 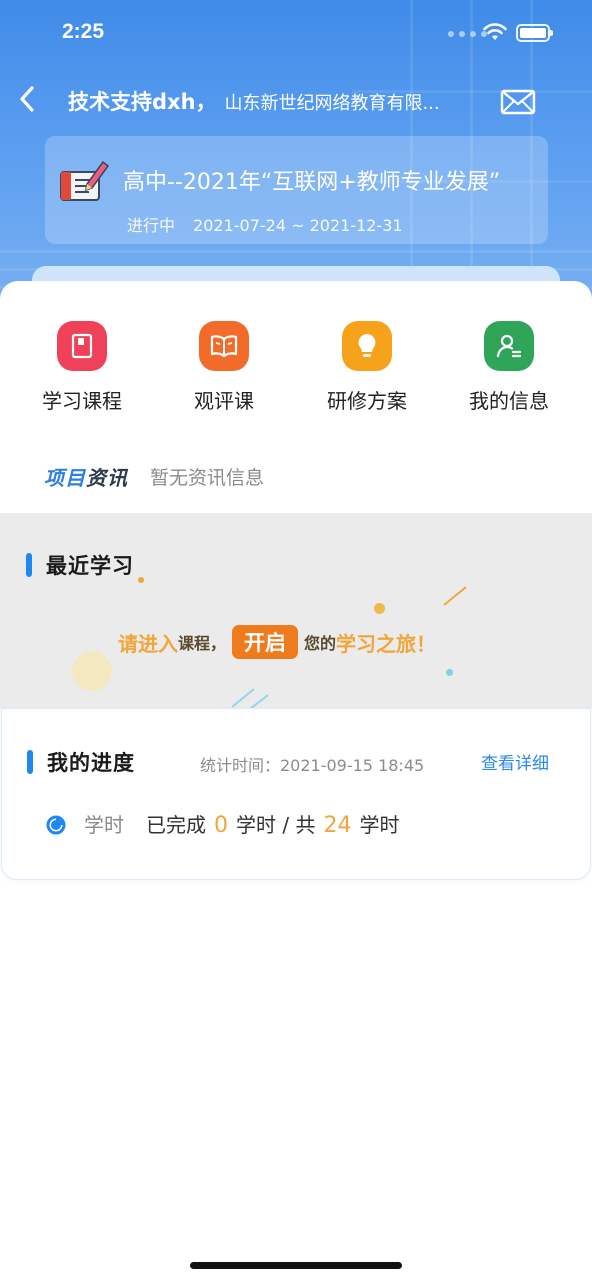 I want to click on view-detail-link: 查看详细, so click(x=515, y=761).